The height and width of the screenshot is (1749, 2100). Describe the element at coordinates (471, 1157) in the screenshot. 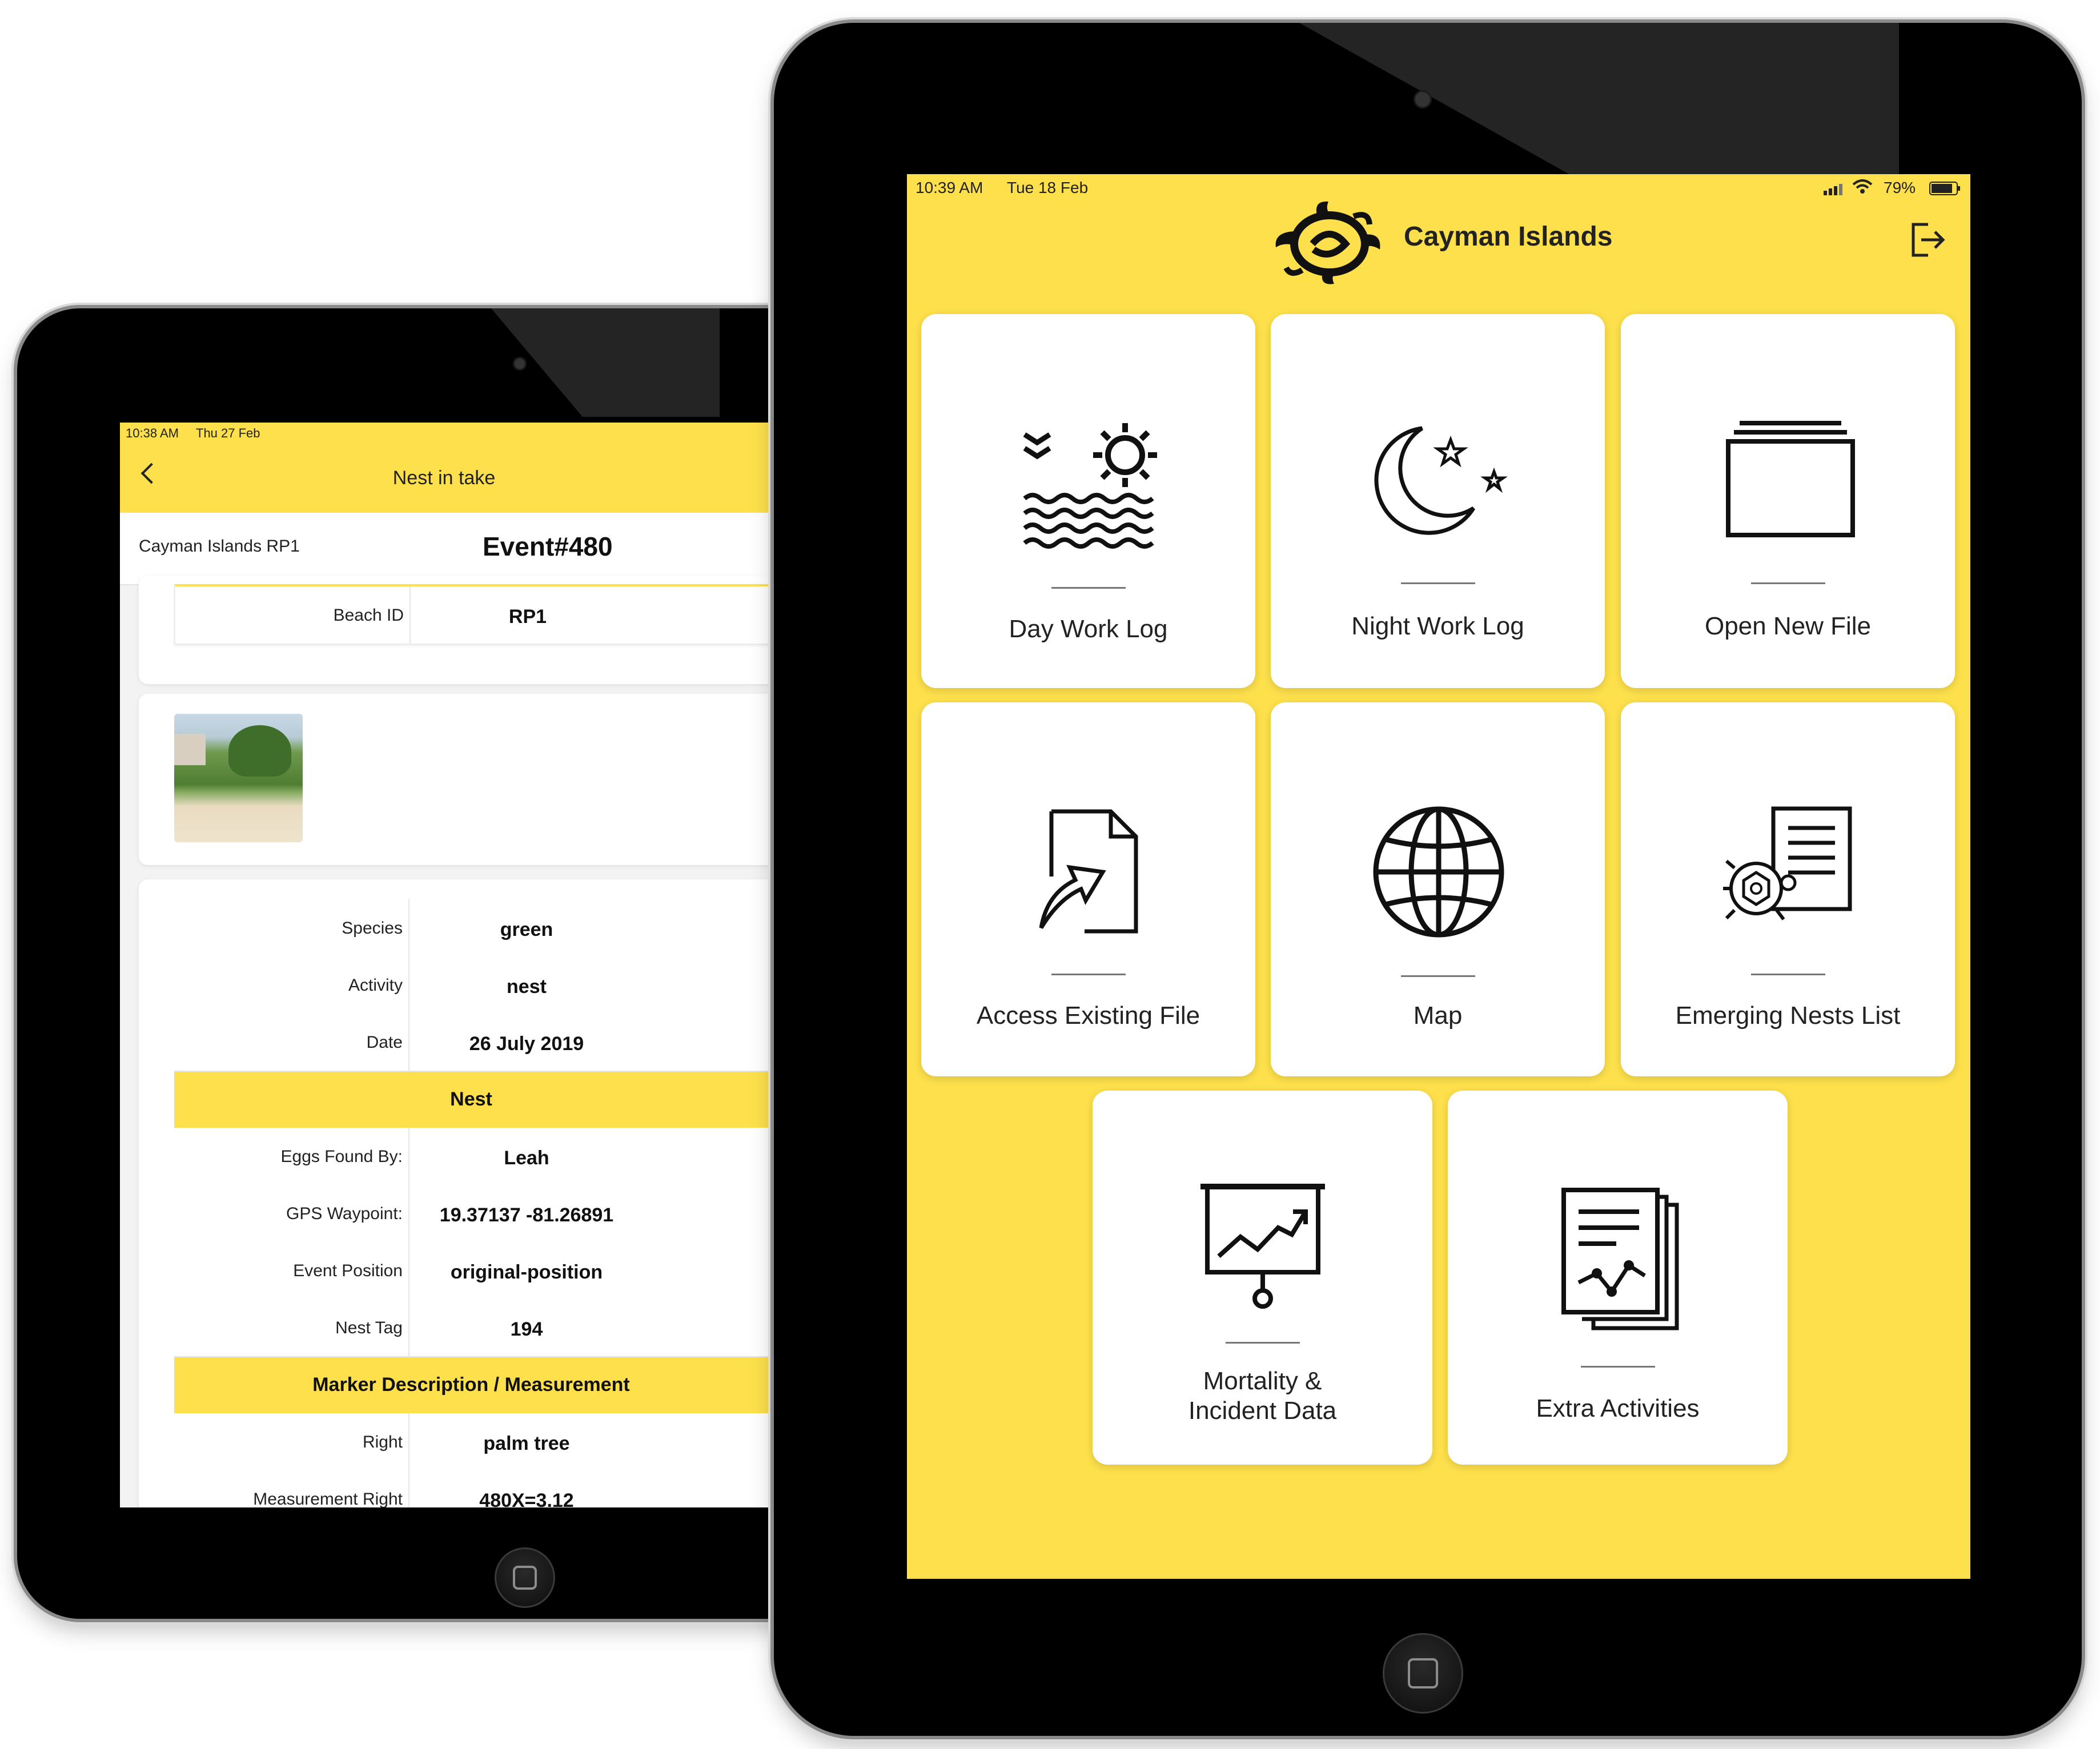

I see `detail-row: Eggs Found By: Leah` at that location.